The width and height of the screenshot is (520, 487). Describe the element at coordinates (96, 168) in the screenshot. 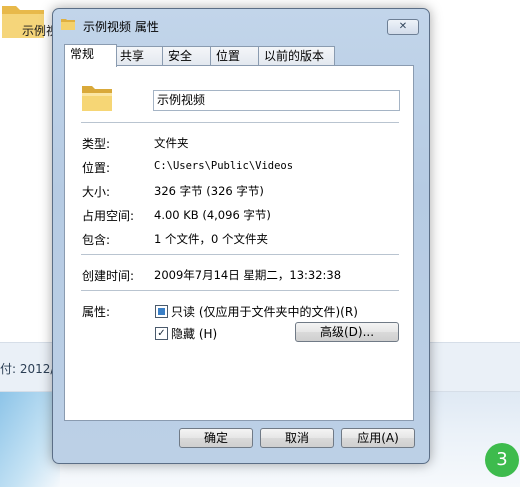

I see `location-label: 位置:` at that location.